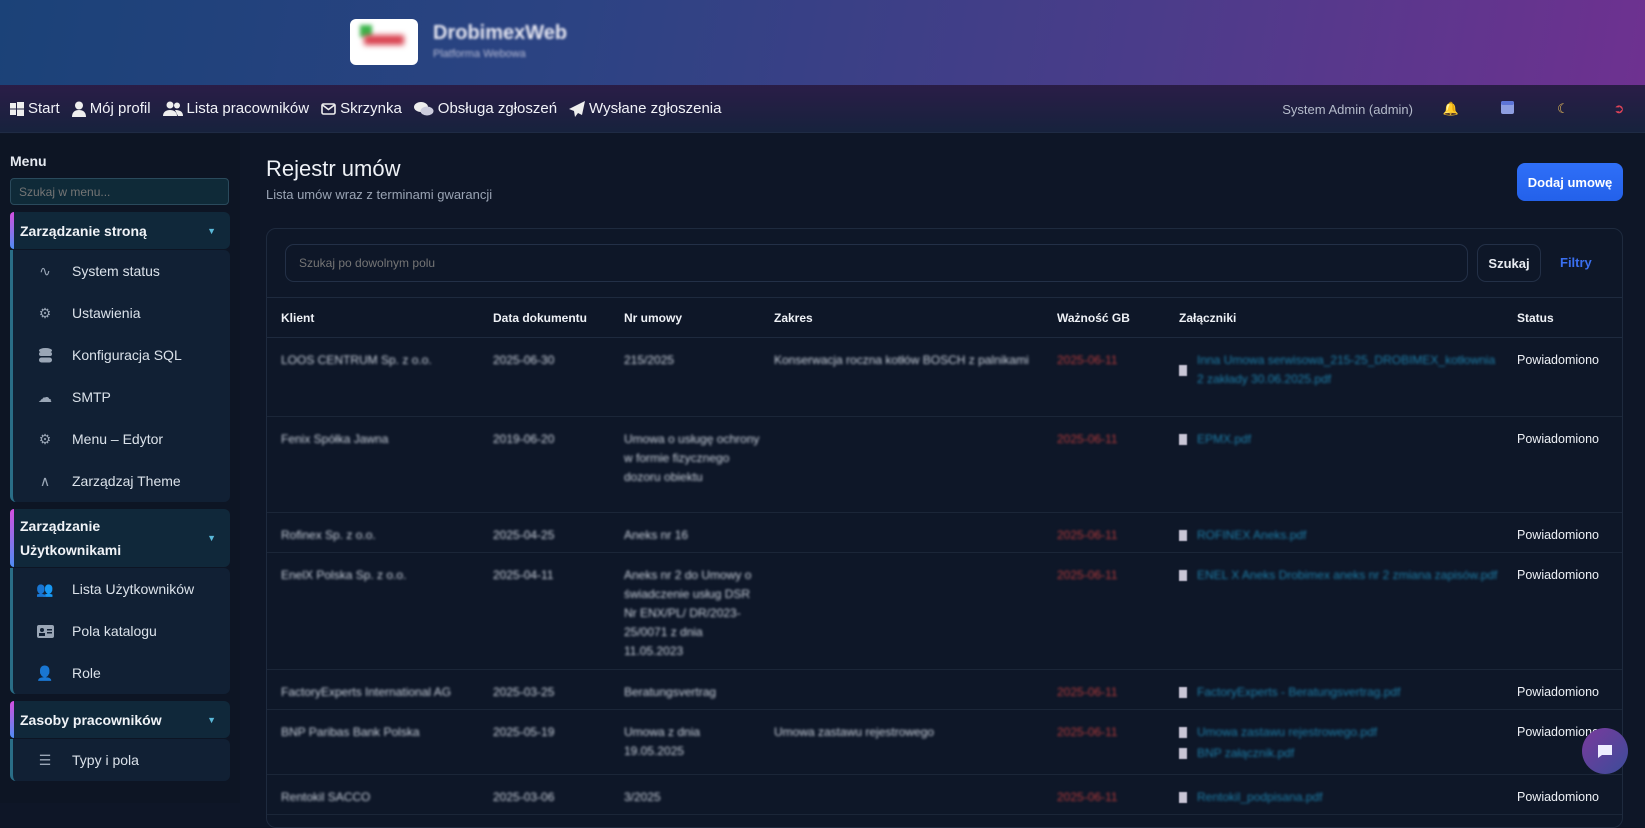  Describe the element at coordinates (172, 108) in the screenshot. I see `users-icon` at that location.